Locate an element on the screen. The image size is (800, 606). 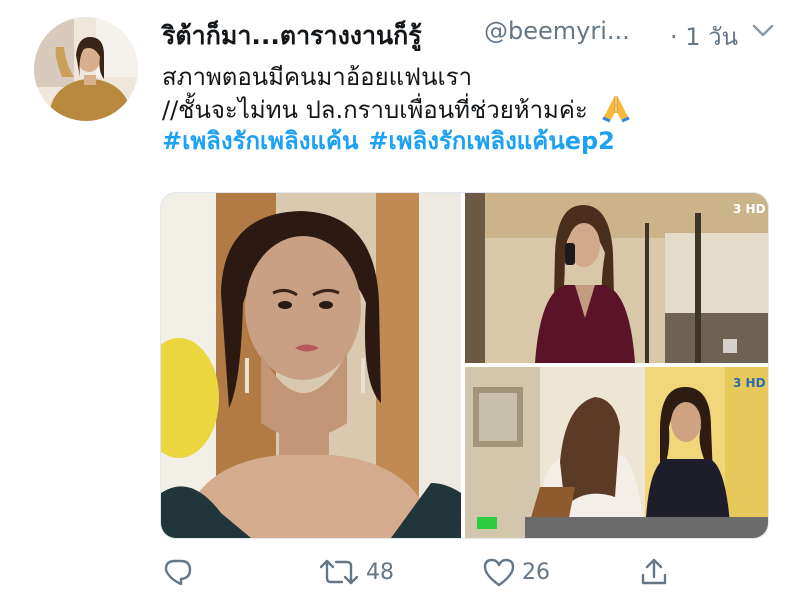
share-button is located at coordinates (654, 572).